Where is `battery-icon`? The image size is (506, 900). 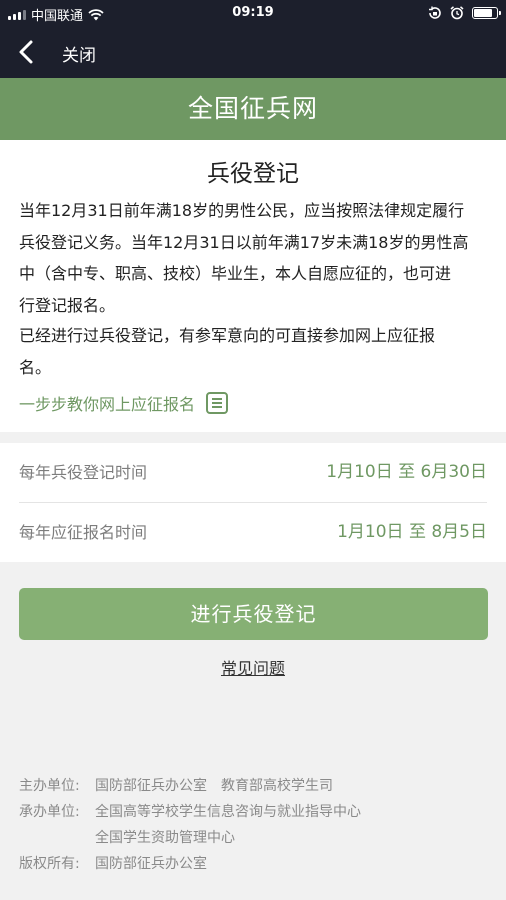
battery-icon is located at coordinates (486, 13).